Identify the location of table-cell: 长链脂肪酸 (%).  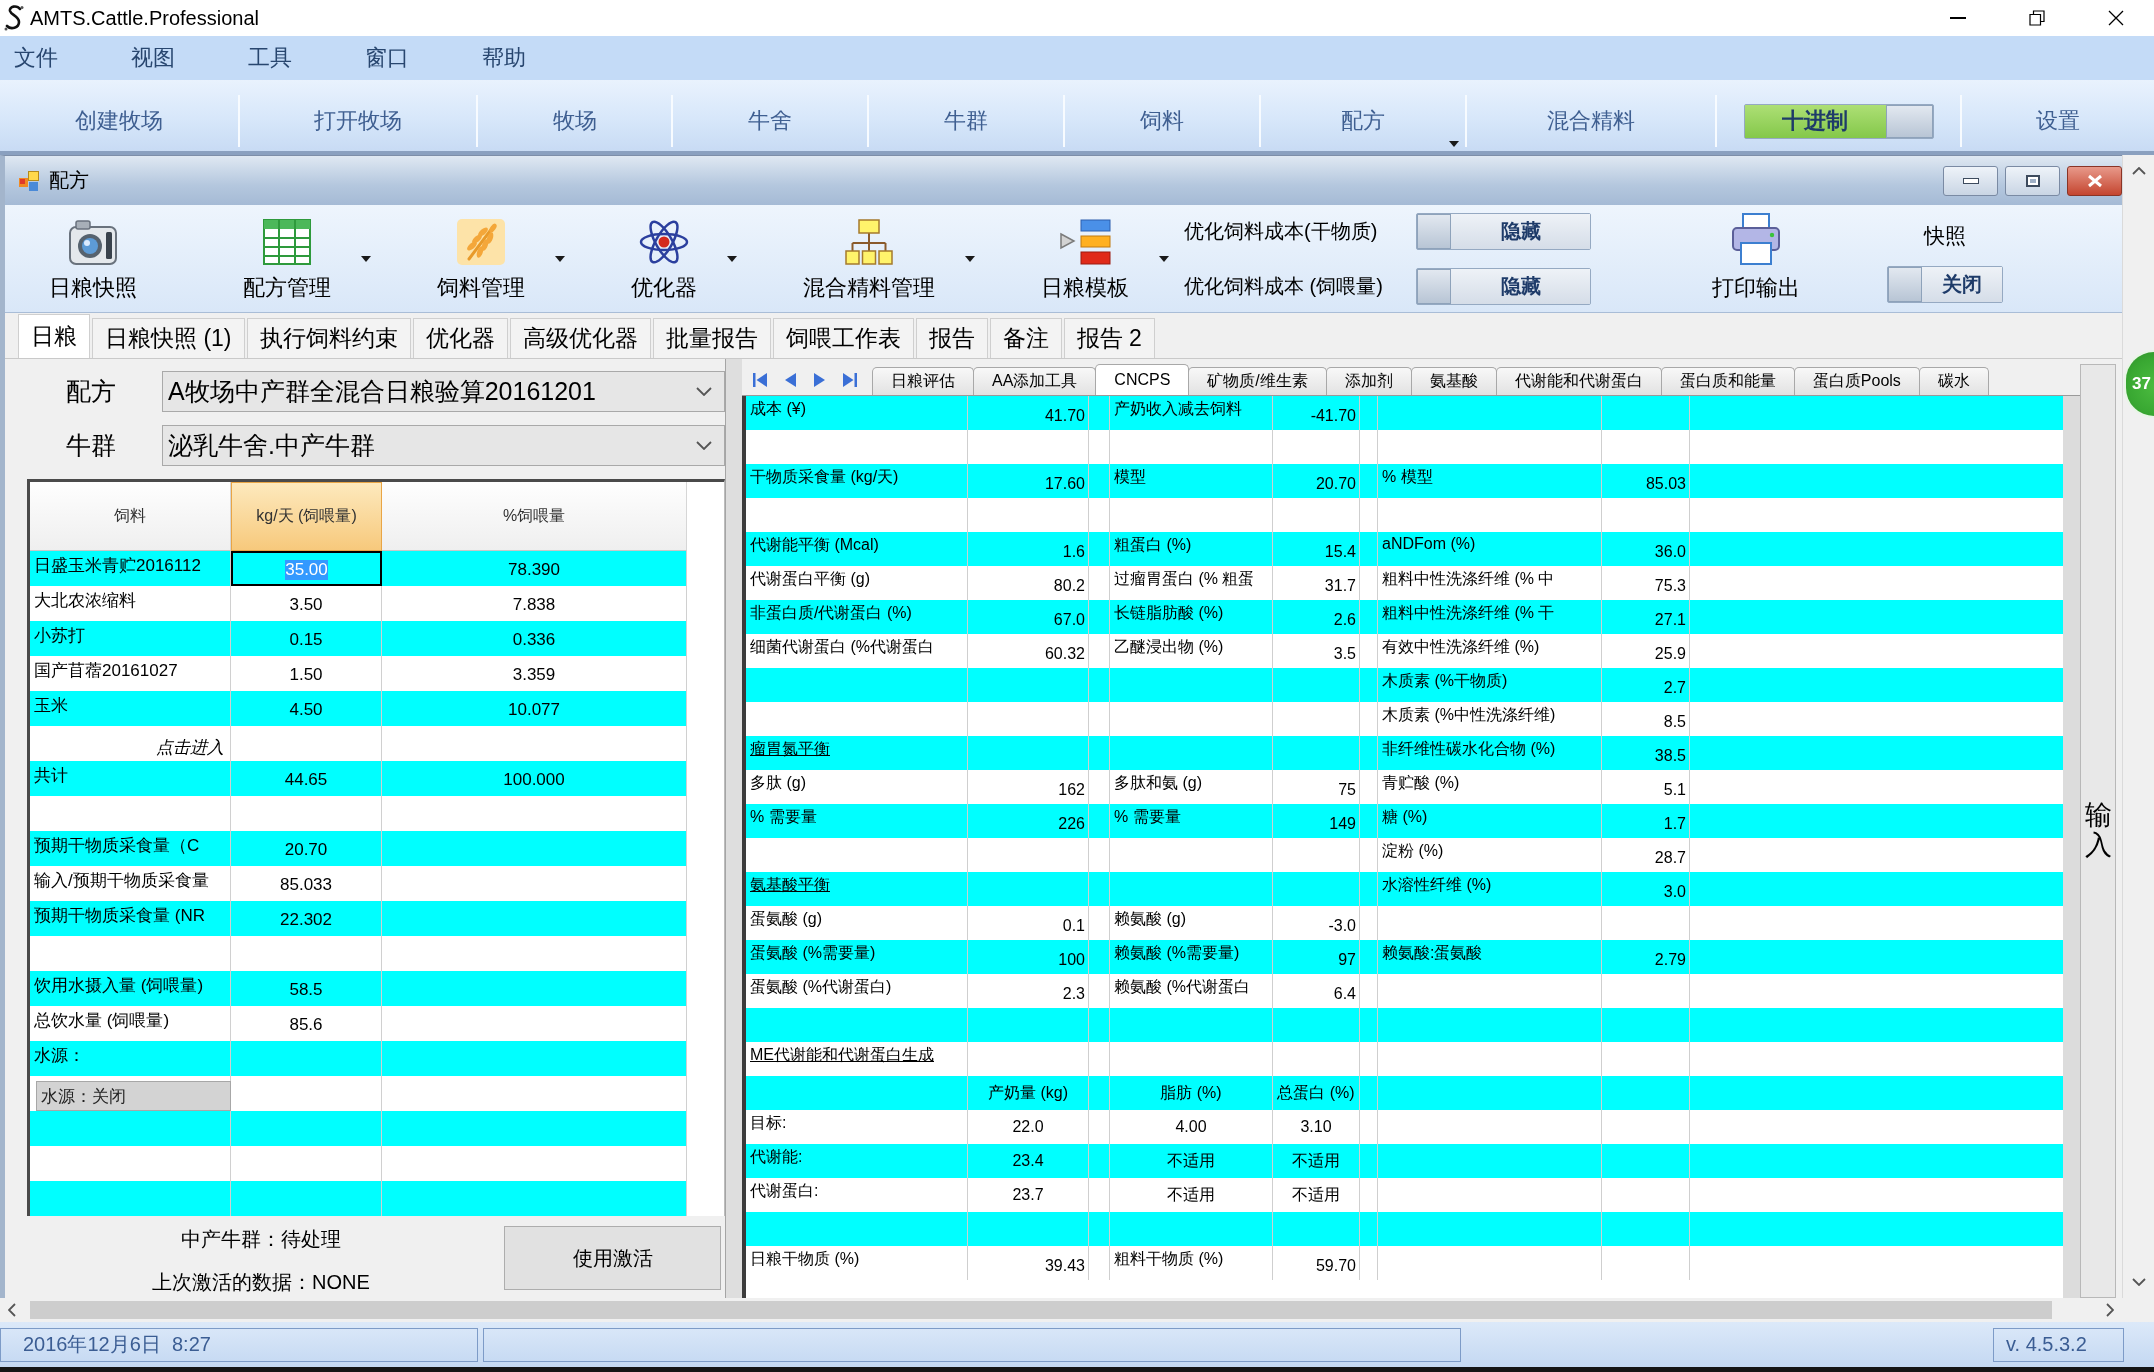
(1191, 617).